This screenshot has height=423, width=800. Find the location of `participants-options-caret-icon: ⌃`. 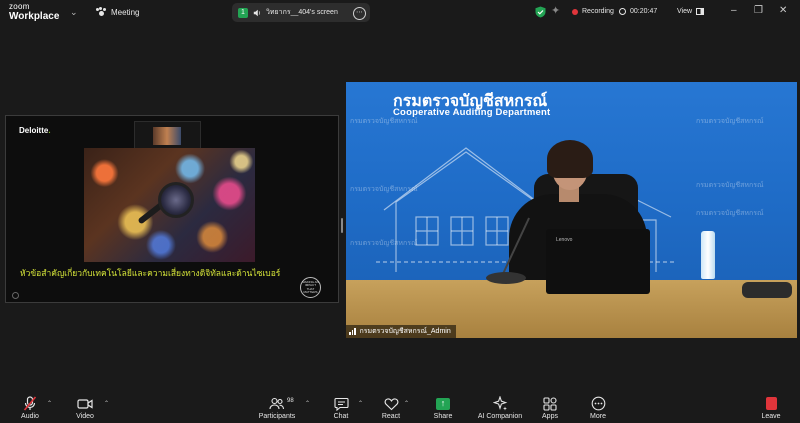

participants-options-caret-icon: ⌃ is located at coordinates (307, 403).